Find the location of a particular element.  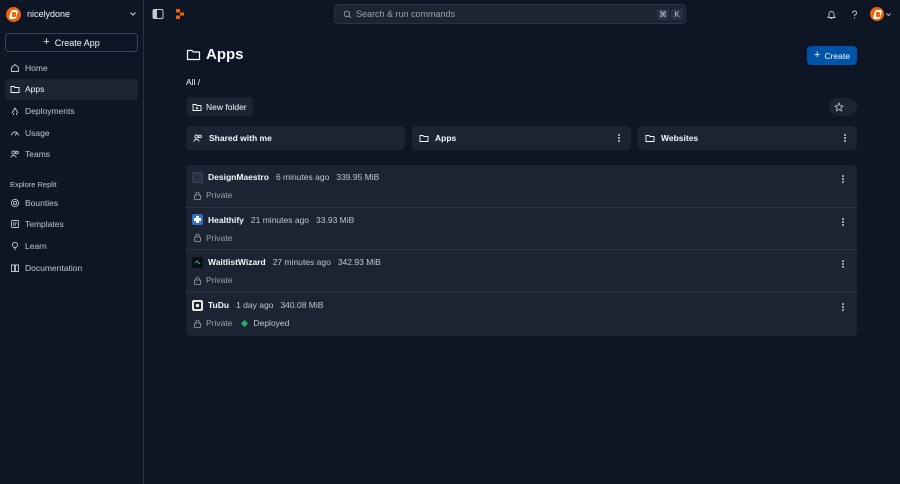

sidebar-toggle-icon is located at coordinates (158, 14).